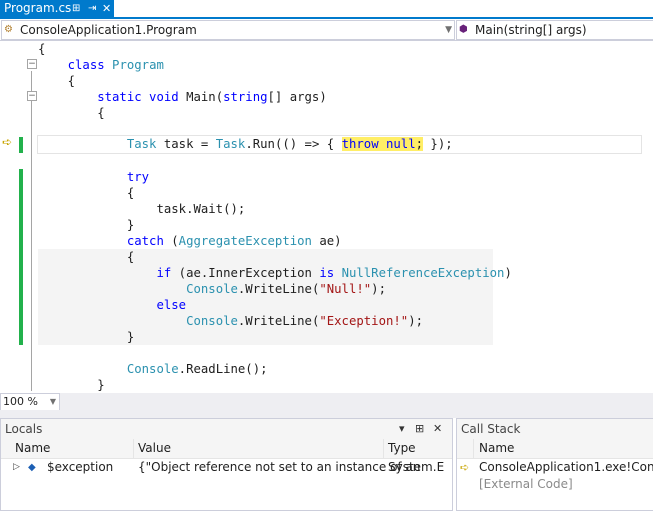 The width and height of the screenshot is (653, 511). Describe the element at coordinates (416, 467) in the screenshot. I see `local-type: System.E` at that location.